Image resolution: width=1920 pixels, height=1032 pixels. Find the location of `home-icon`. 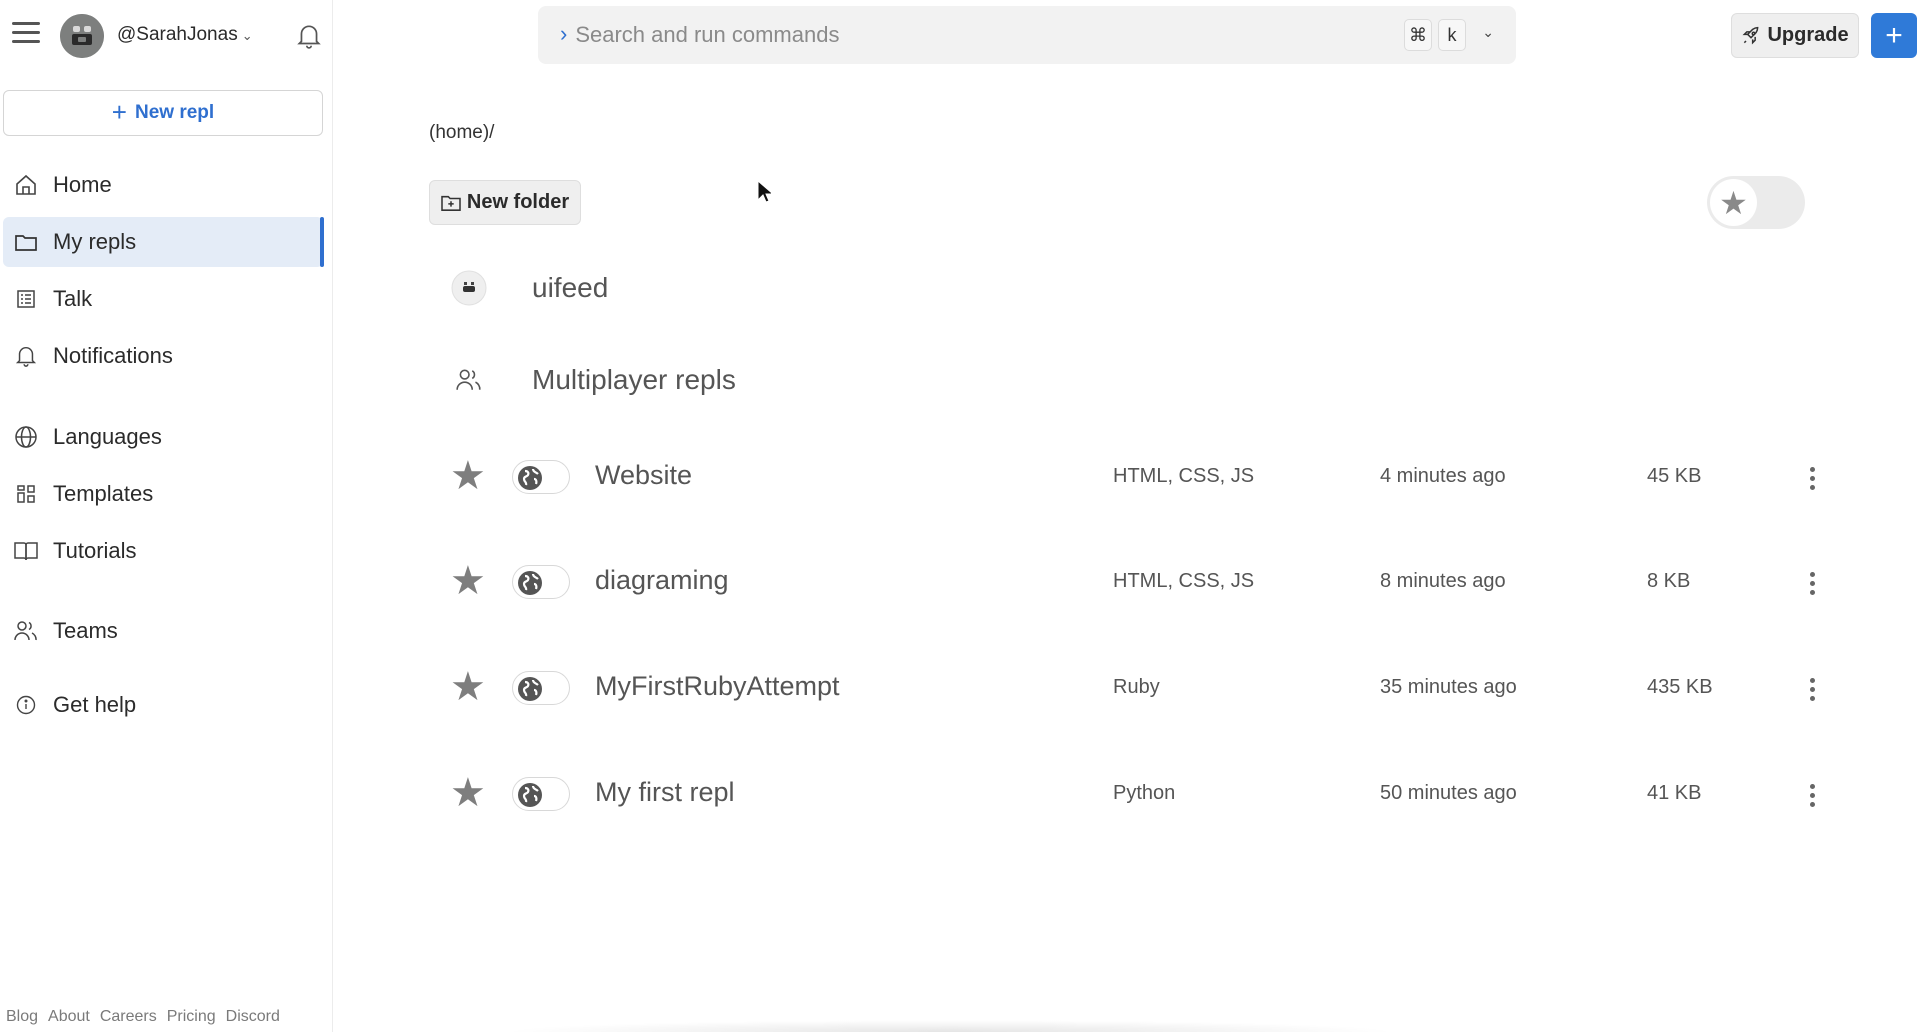

home-icon is located at coordinates (26, 185).